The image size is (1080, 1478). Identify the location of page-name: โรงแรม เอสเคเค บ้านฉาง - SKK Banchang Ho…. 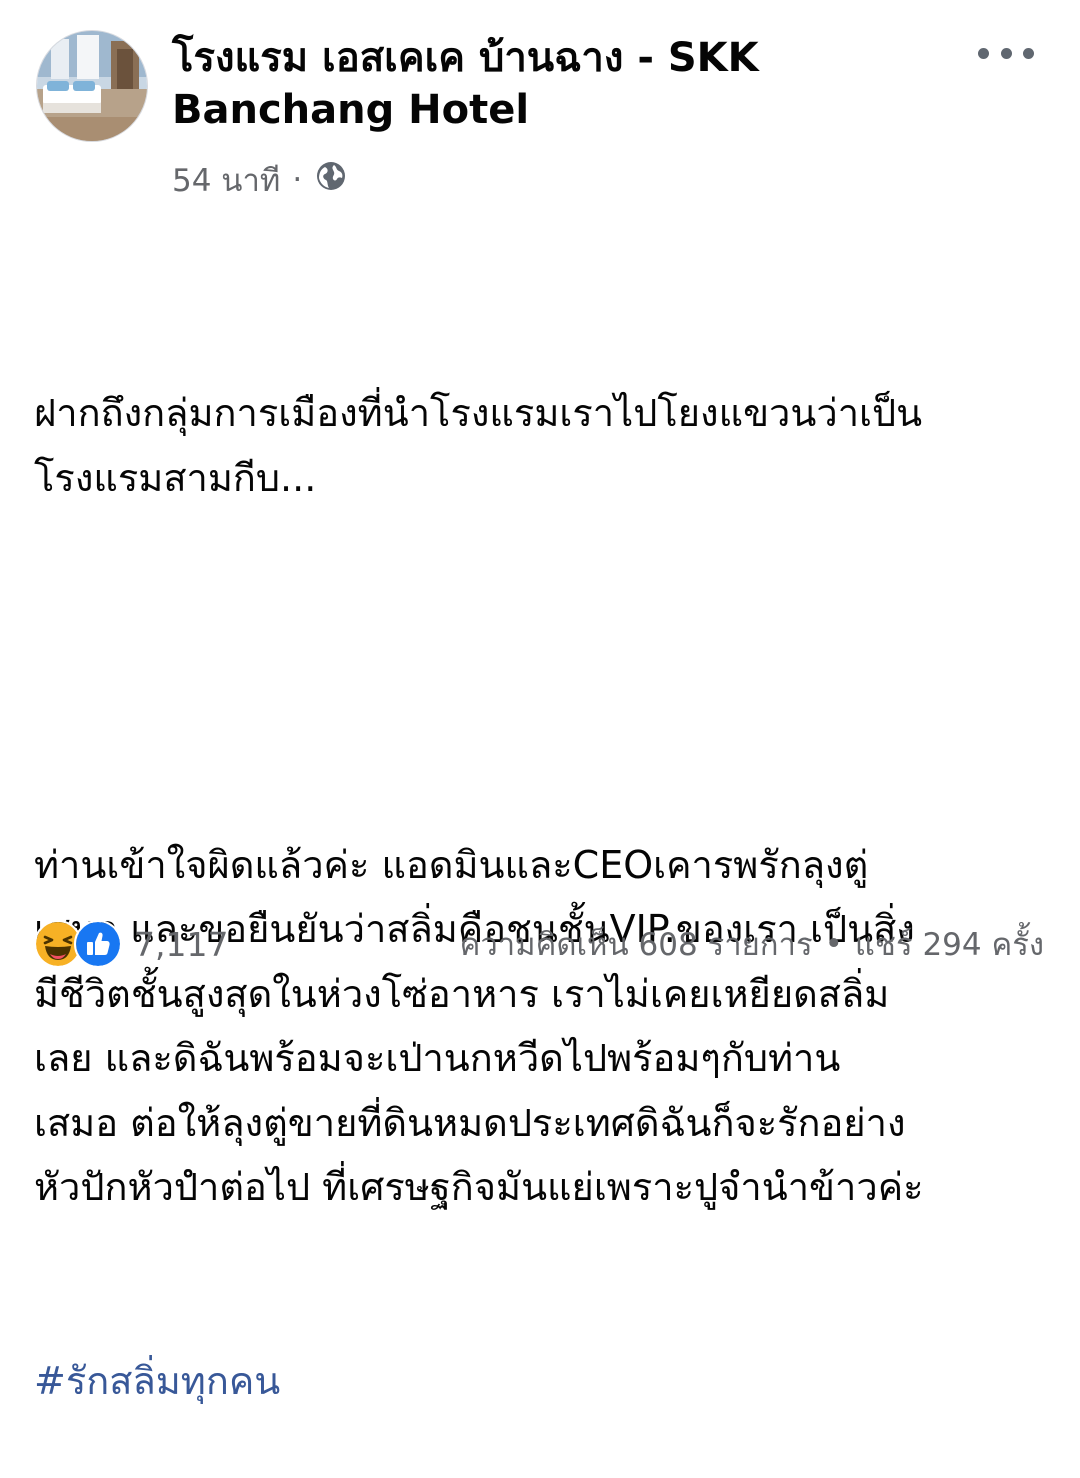
(522, 84).